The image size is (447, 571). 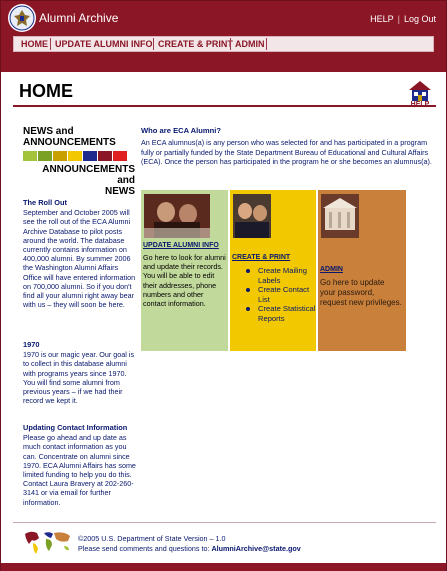 I want to click on announcements-title-line: NEWS, so click(x=120, y=191).